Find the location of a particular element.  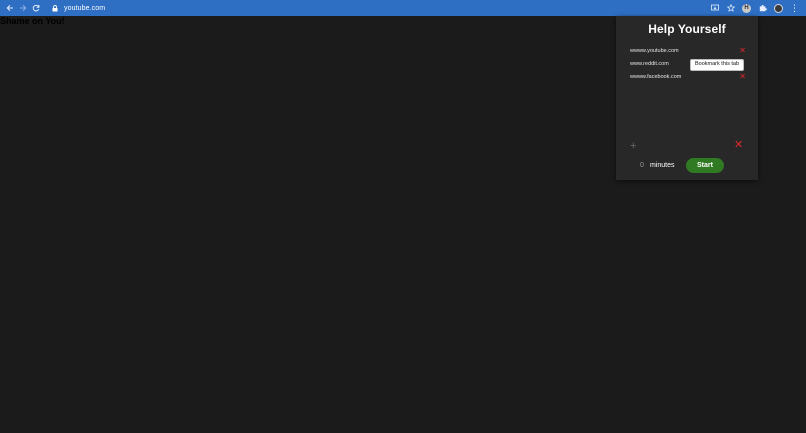

minutes-label: minutes is located at coordinates (662, 165).